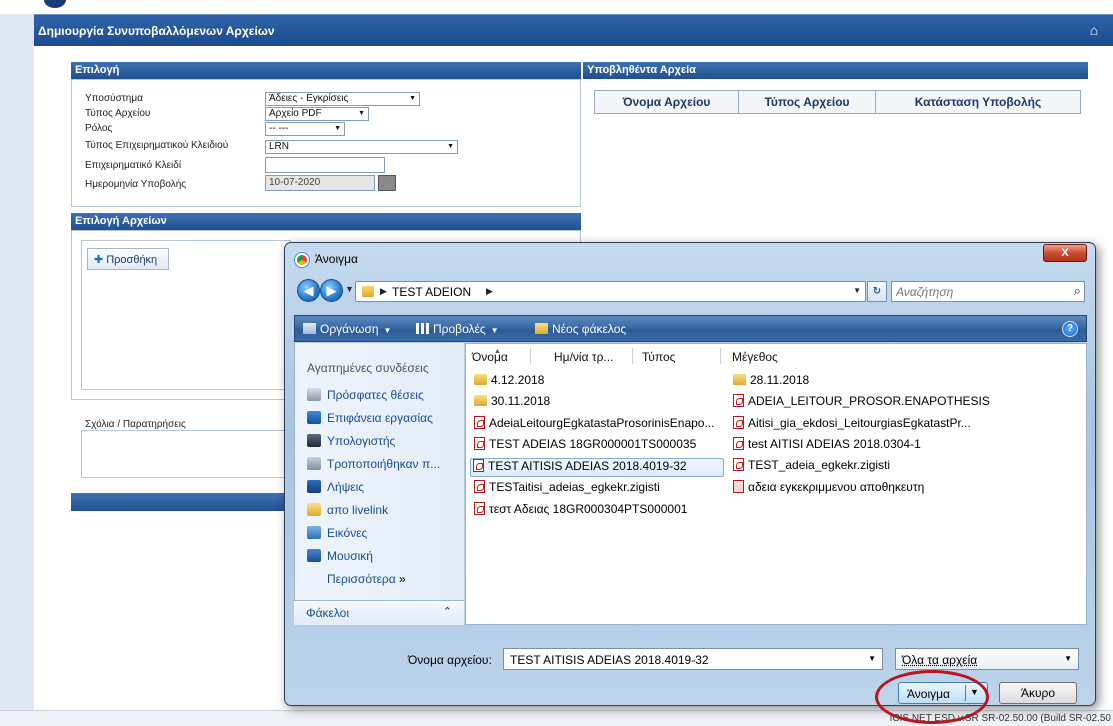  I want to click on file-item: αδεια εγκεκριμμενου αποθηκευτη, so click(827, 489).